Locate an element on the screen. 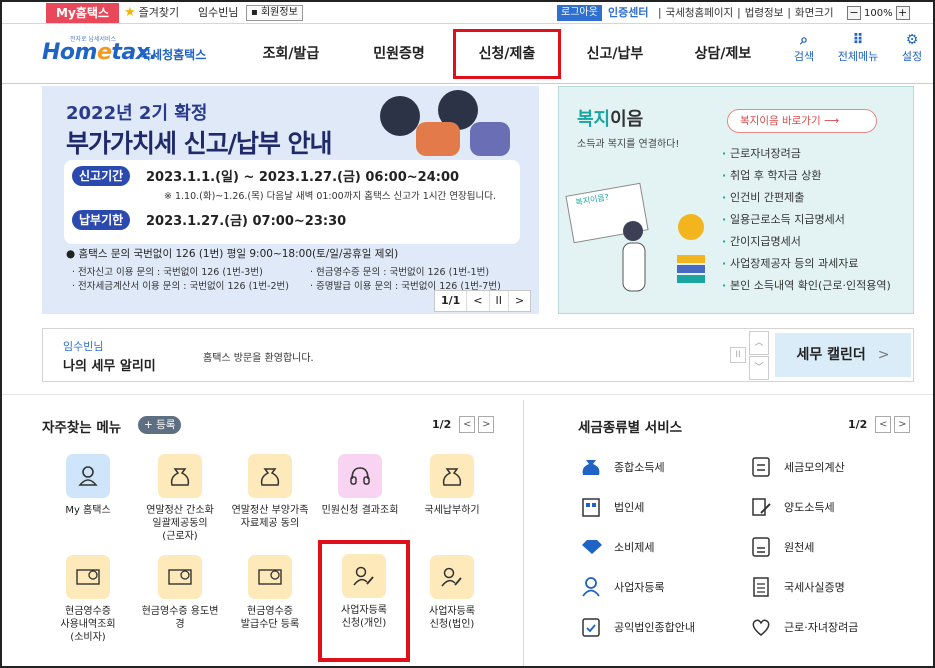 The image size is (935, 668). heart-icon is located at coordinates (761, 627).